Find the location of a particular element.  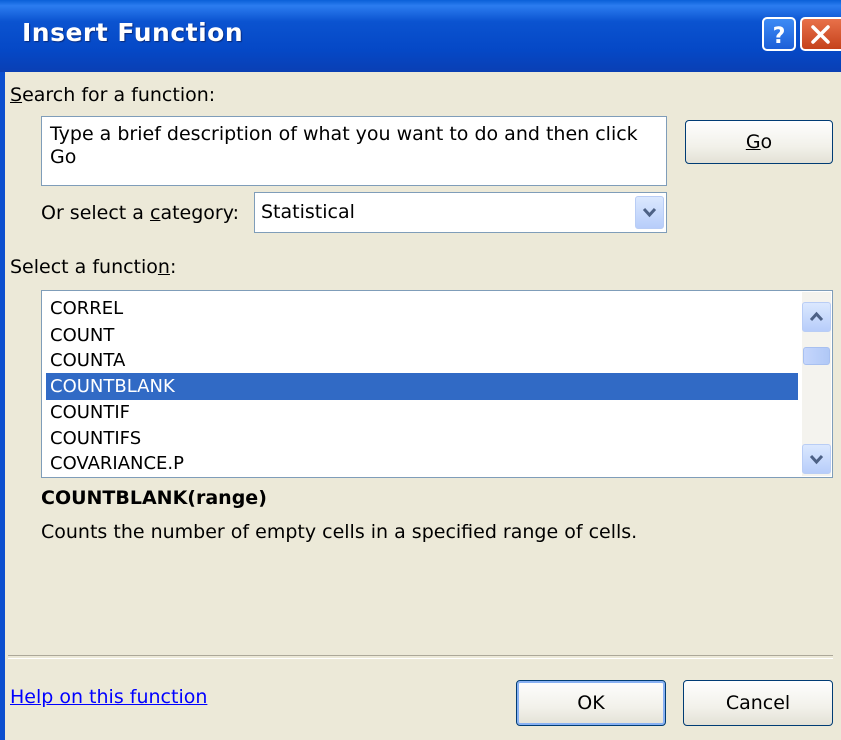

scroll-down-button is located at coordinates (816, 459).